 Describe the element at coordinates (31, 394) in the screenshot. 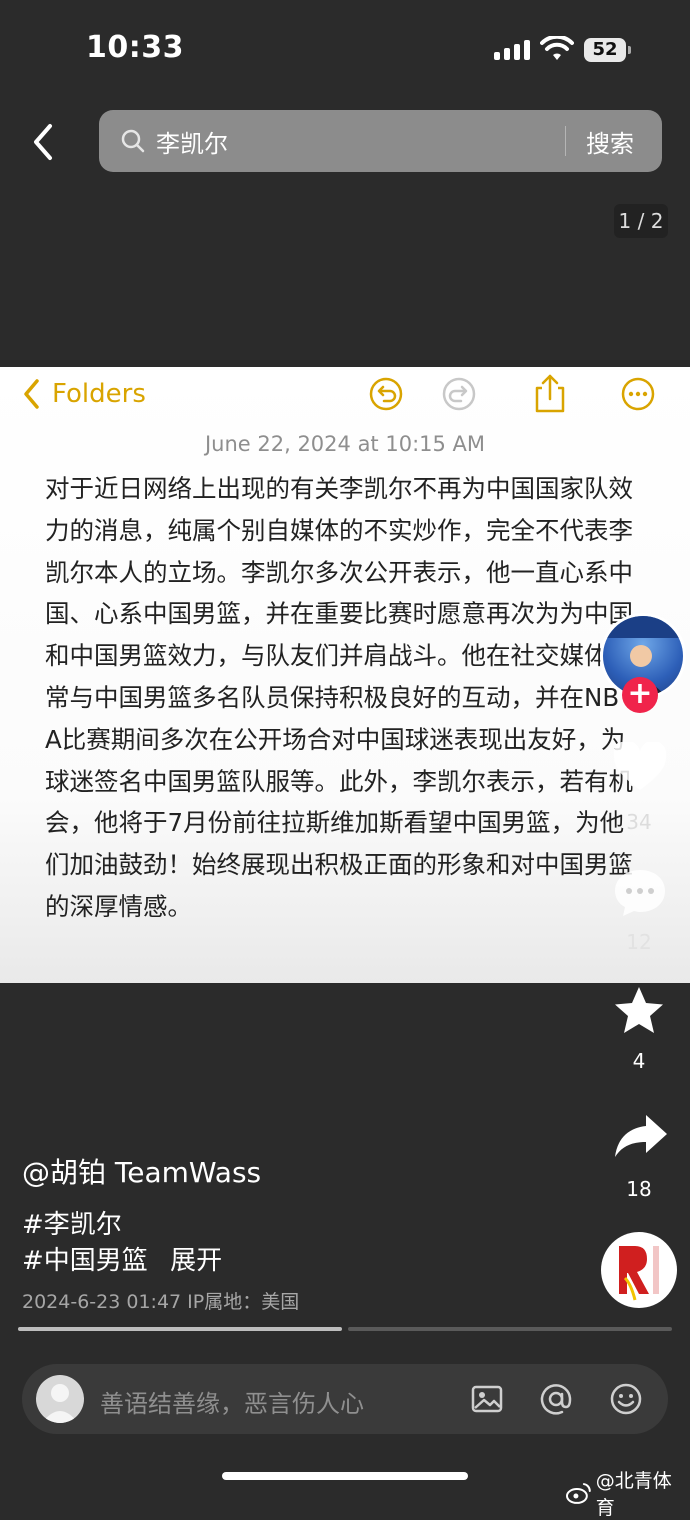

I see `chevron-left-icon` at that location.